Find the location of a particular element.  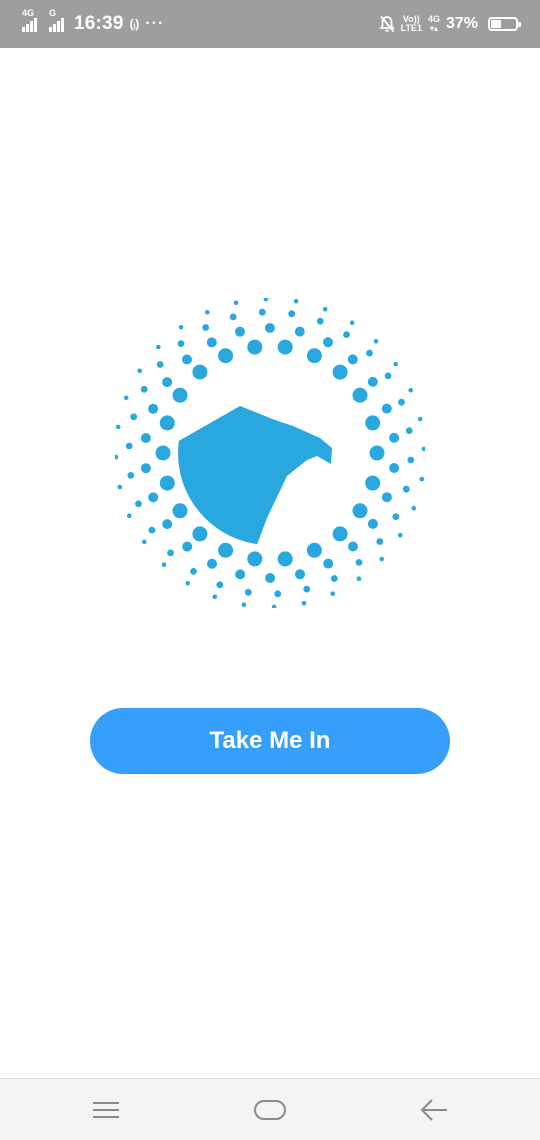

status-left: 4G G 16:39 (ᵢ) ··· is located at coordinates (93, 22).